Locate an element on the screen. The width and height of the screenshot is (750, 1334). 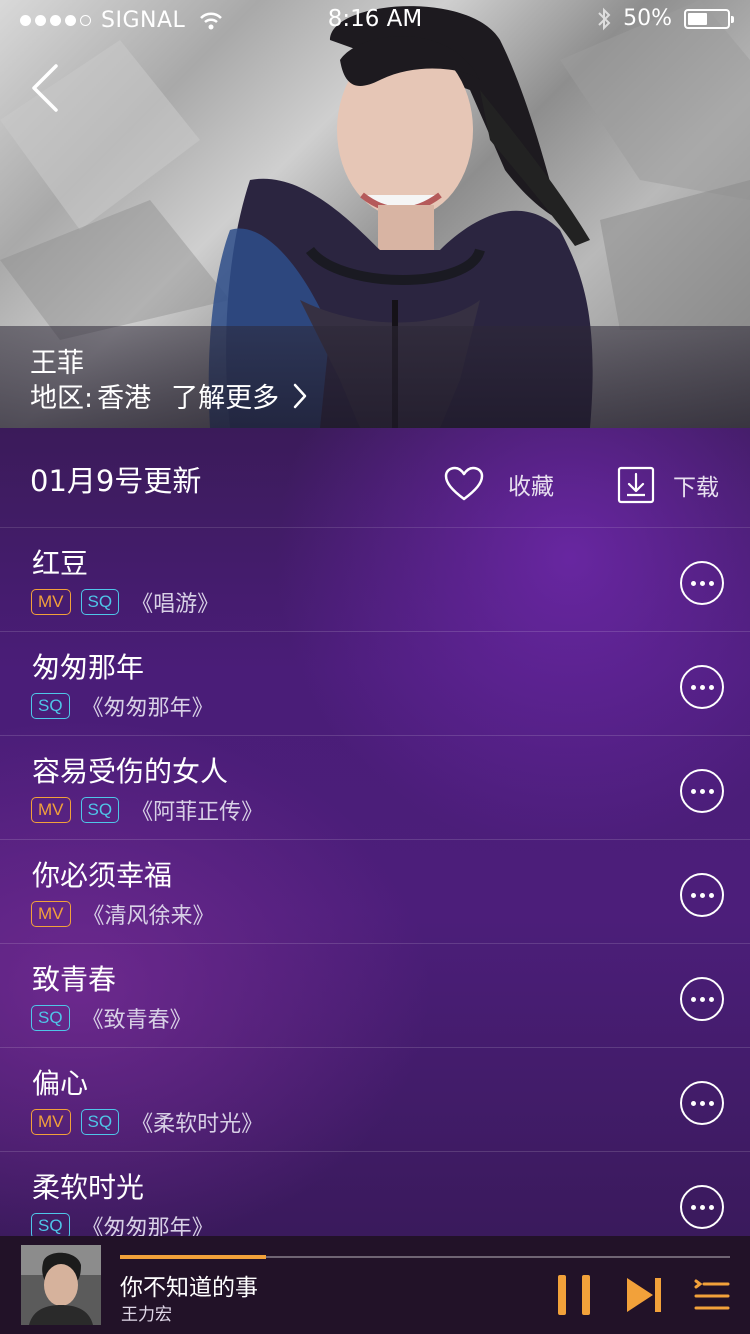
favorite-button: 收藏 is located at coordinates (499, 484).